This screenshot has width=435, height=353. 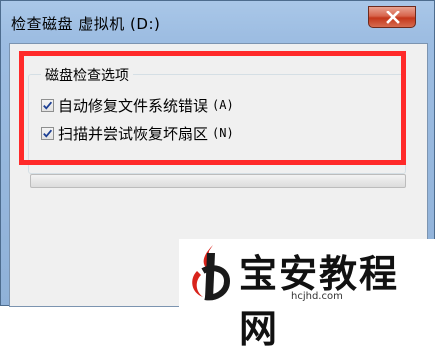 What do you see at coordinates (317, 296) in the screenshot?
I see `watermark-url: hcjhd.com` at bounding box center [317, 296].